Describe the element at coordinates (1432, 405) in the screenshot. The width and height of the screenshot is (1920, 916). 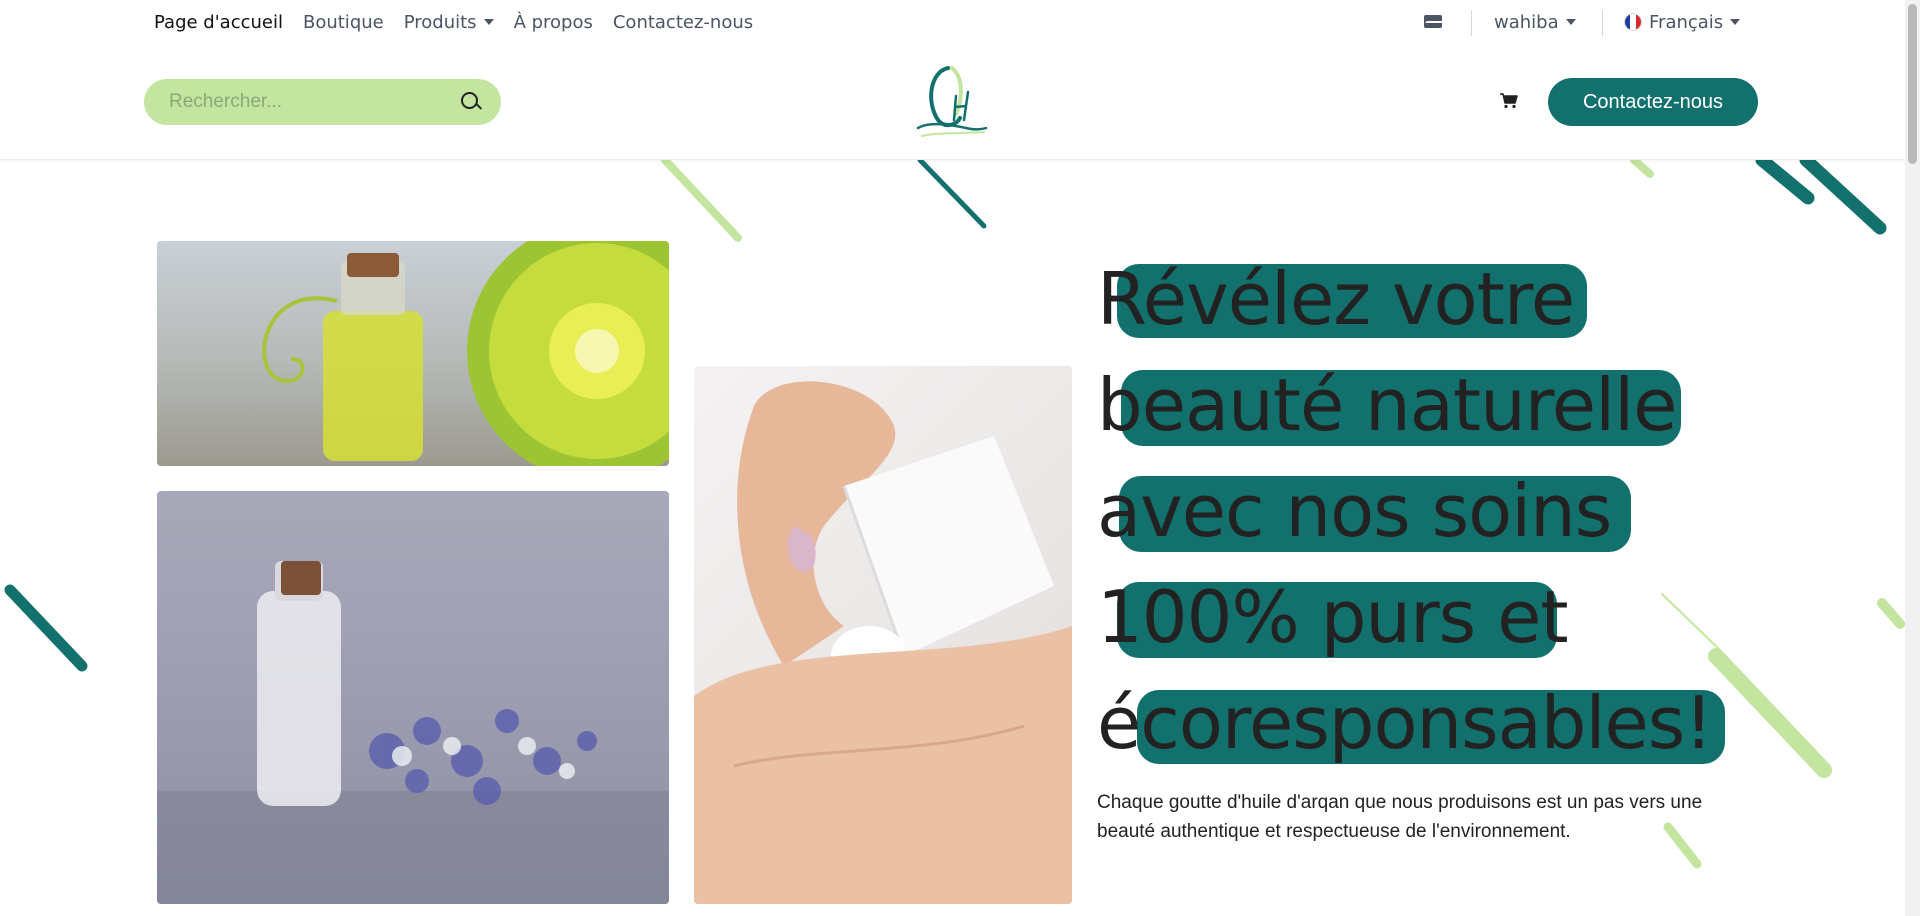
I see `hero-title-line: beauté naturelle` at that location.